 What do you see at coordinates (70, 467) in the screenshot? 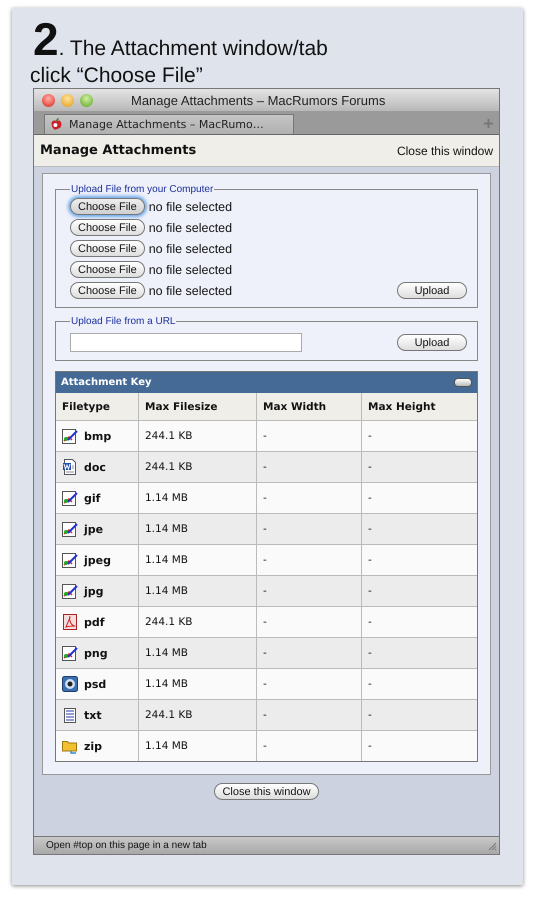
I see `word-document-icon` at bounding box center [70, 467].